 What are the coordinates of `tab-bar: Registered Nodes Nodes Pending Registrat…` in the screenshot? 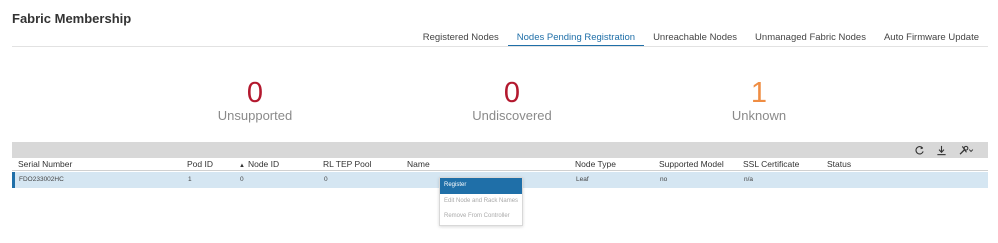 It's located at (701, 40).